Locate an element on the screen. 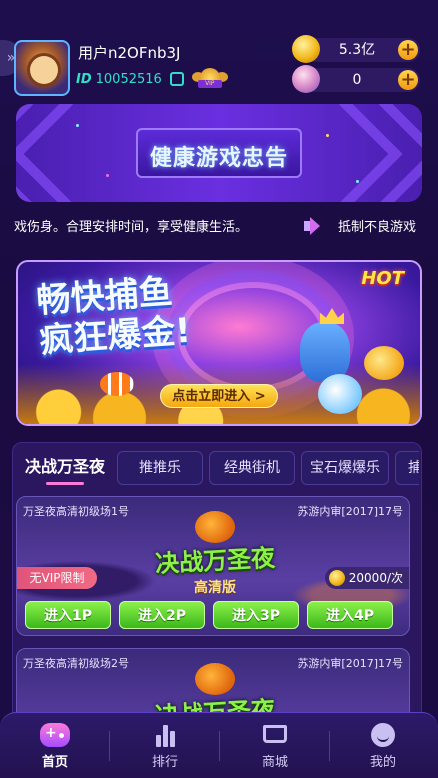 This screenshot has width=438, height=778. marquee-text-next: 抵制不良游戏 is located at coordinates (377, 227).